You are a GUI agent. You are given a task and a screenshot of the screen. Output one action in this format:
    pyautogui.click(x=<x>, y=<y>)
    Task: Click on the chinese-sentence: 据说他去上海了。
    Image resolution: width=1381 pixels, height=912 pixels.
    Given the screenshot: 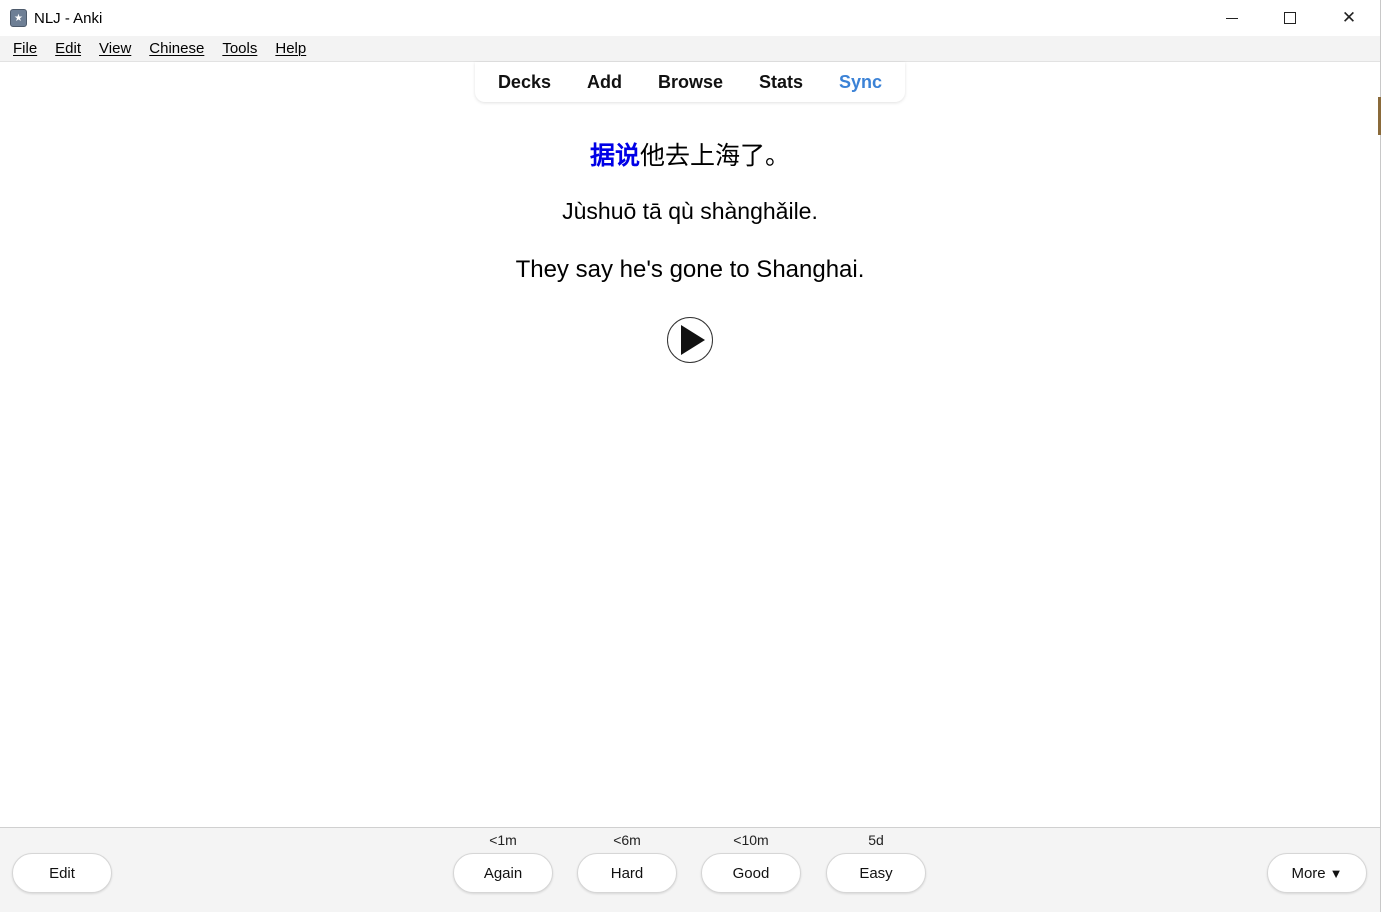 What is the action you would take?
    pyautogui.click(x=690, y=154)
    